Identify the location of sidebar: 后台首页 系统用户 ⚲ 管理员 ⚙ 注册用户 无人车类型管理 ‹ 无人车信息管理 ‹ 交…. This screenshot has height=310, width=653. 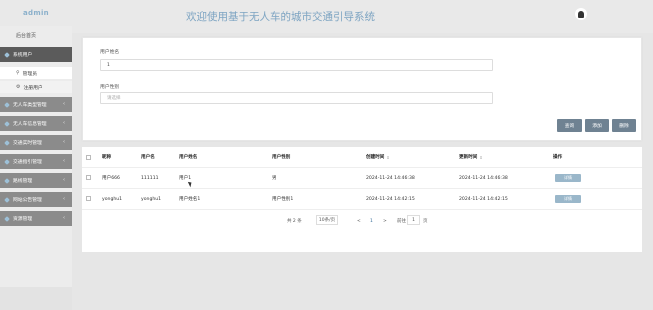
(36, 168).